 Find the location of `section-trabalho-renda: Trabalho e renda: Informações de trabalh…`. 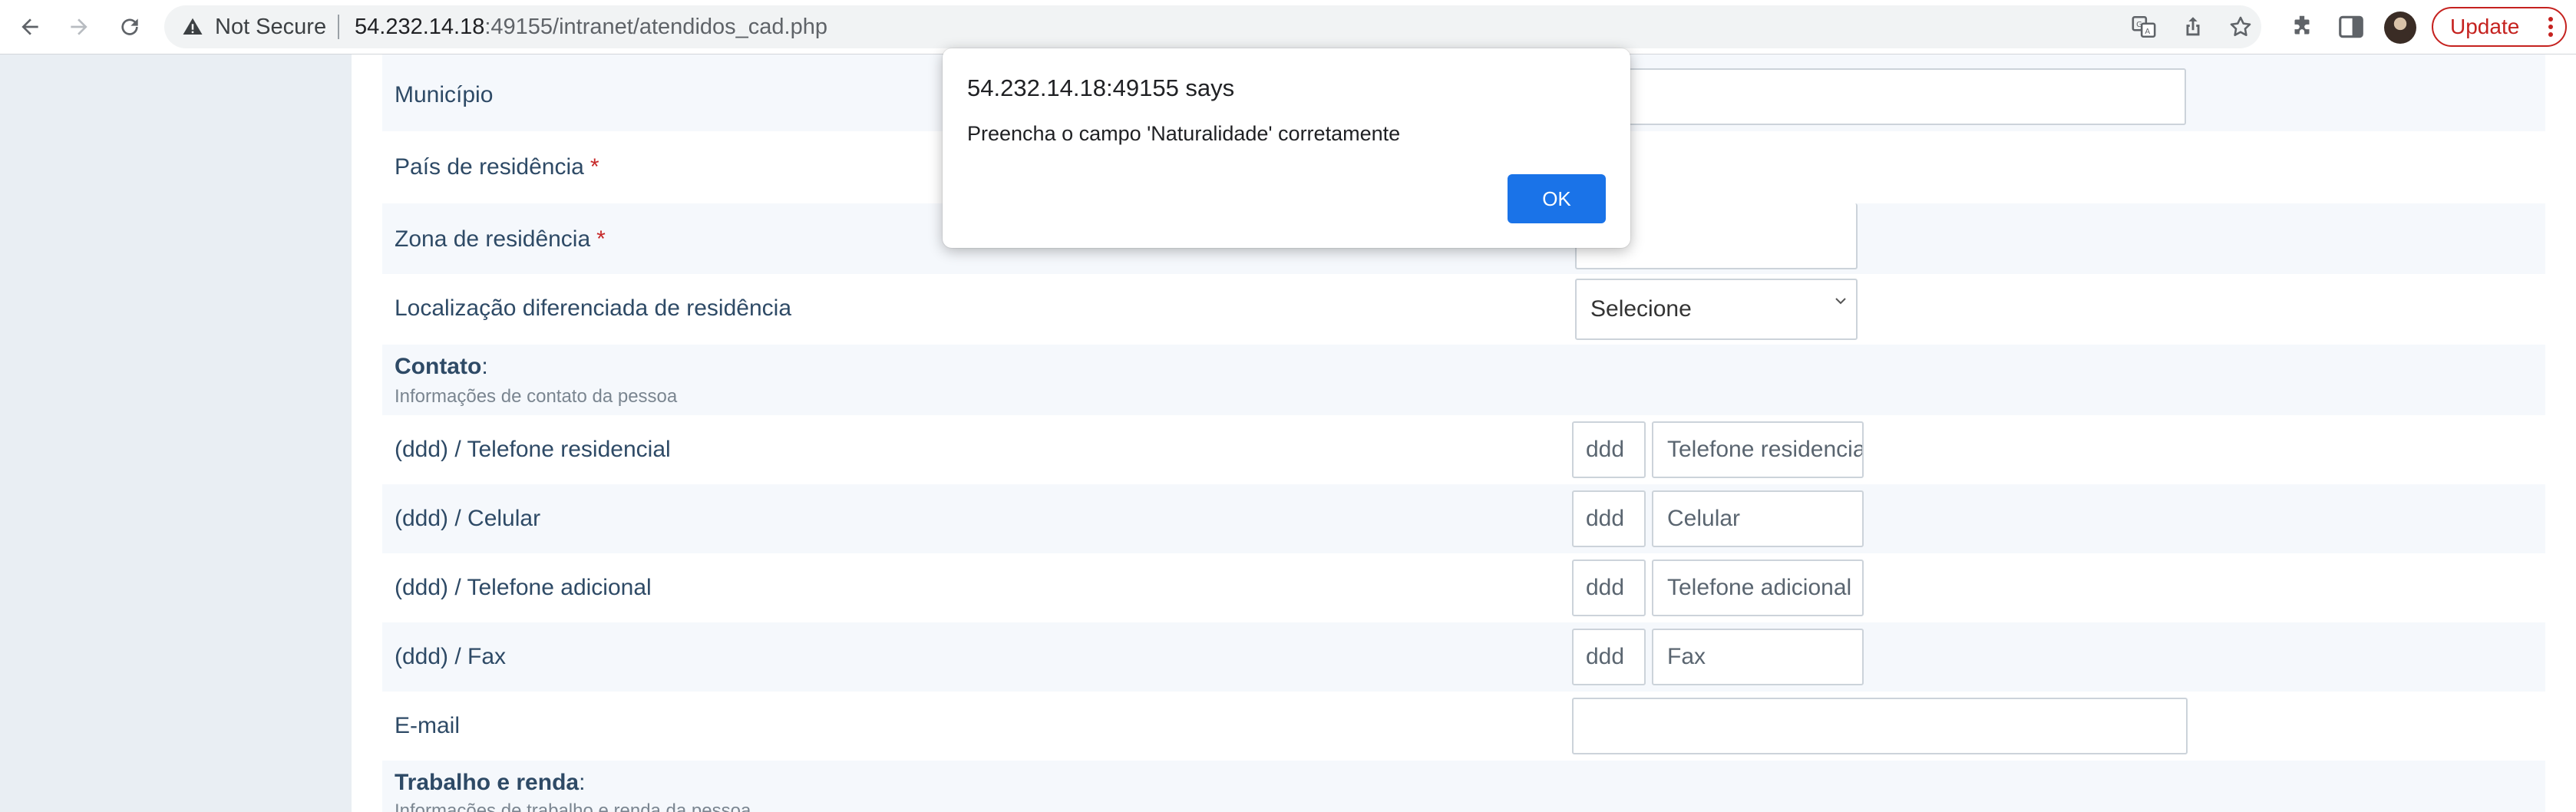

section-trabalho-renda: Trabalho e renda: Informações de trabalh… is located at coordinates (1463, 786).